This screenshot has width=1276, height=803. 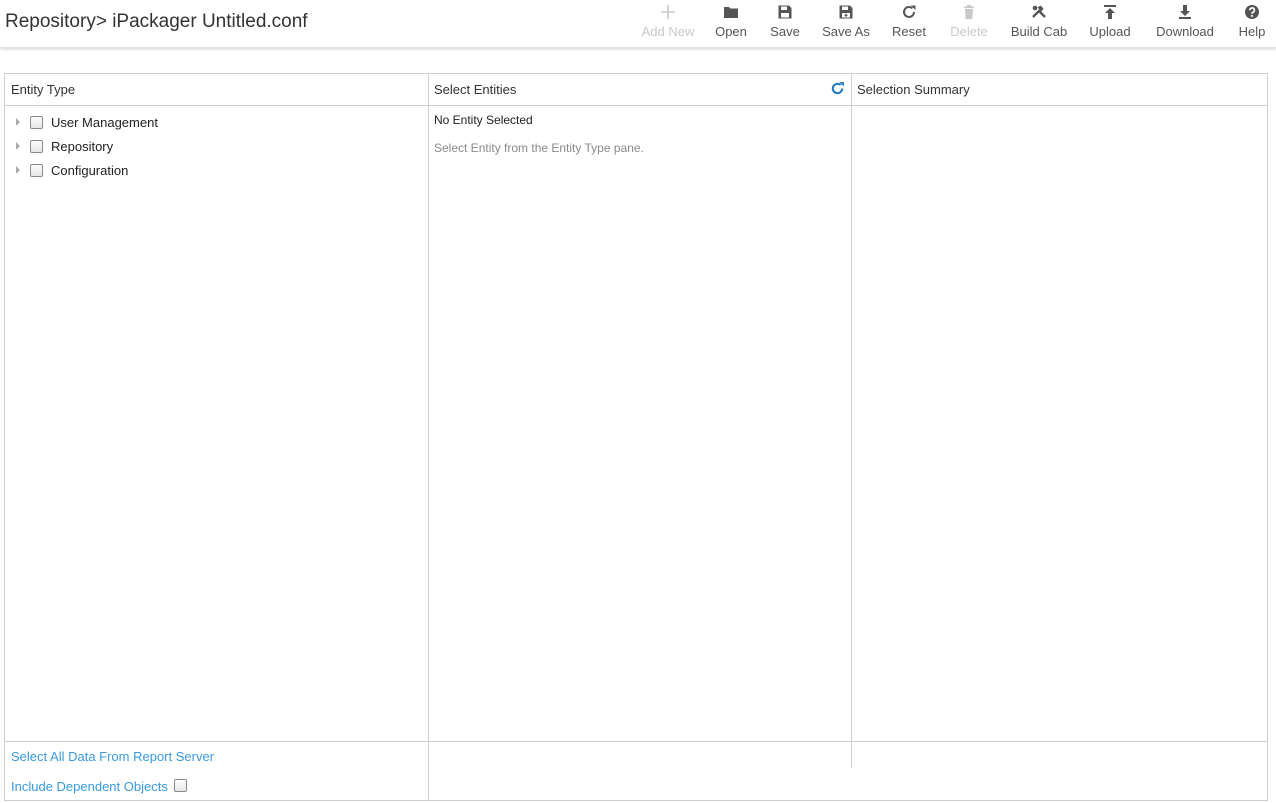 I want to click on include-dependent-objects-label: Include Dependent Objects, so click(x=89, y=786).